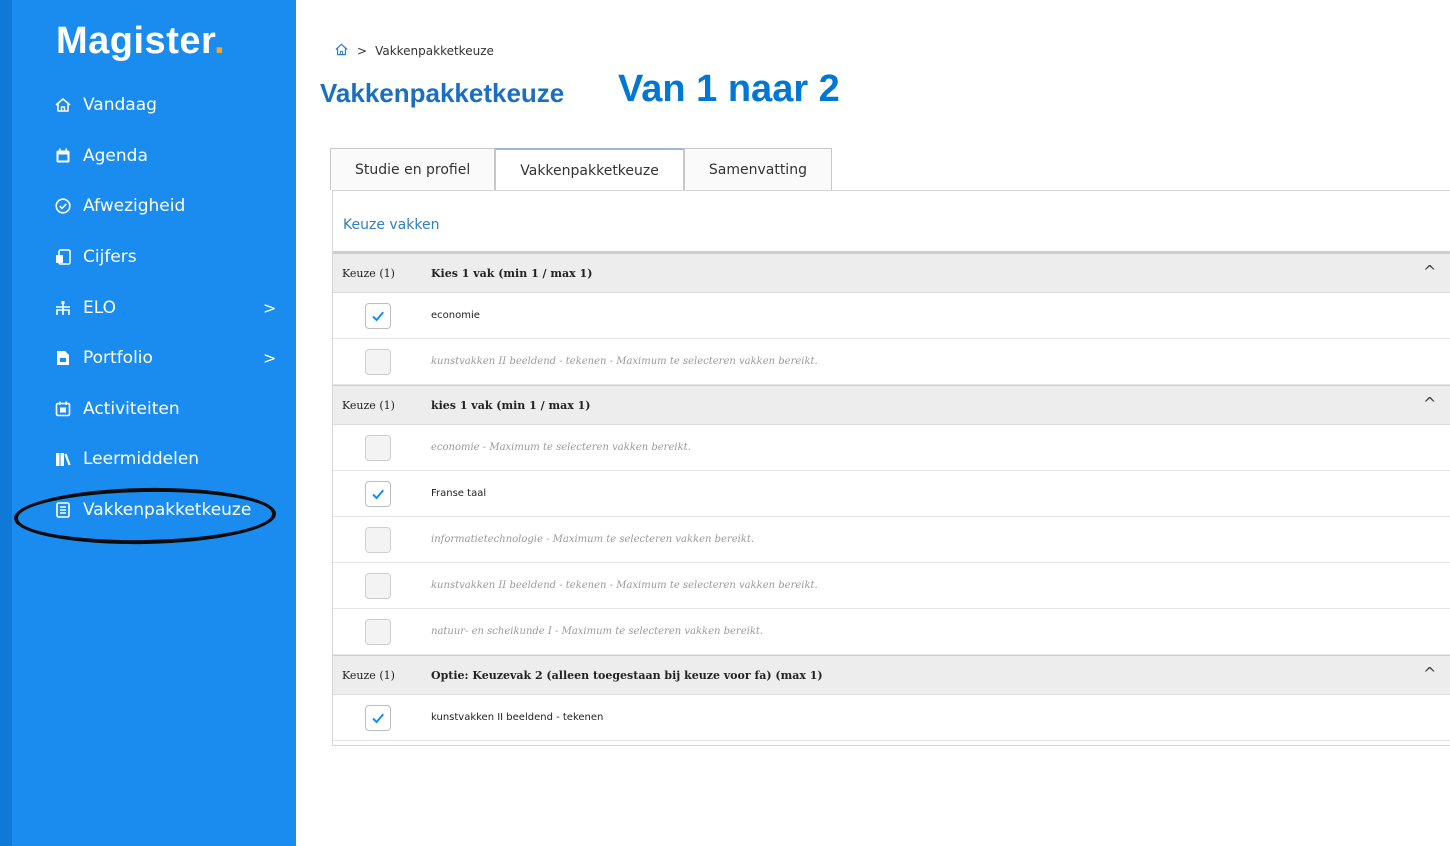  I want to click on list-icon, so click(63, 510).